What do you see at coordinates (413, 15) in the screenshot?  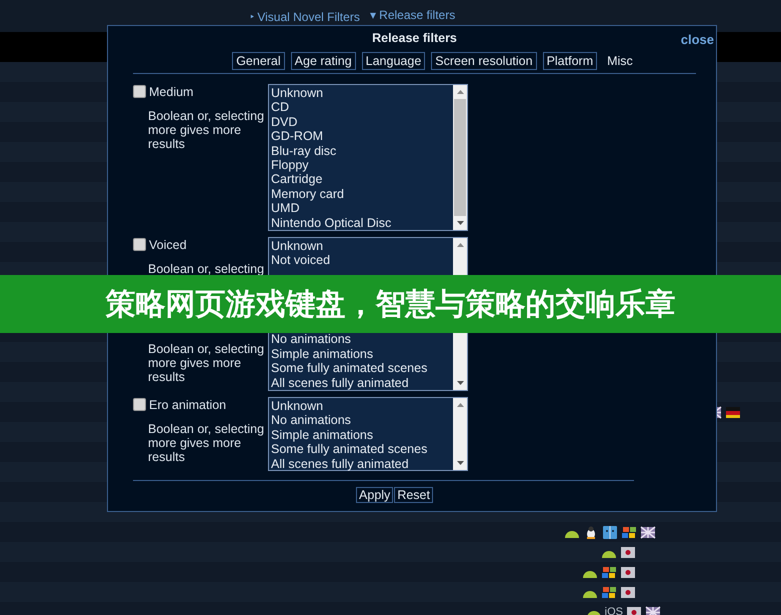 I see `nav-link: ▾ Release filters` at bounding box center [413, 15].